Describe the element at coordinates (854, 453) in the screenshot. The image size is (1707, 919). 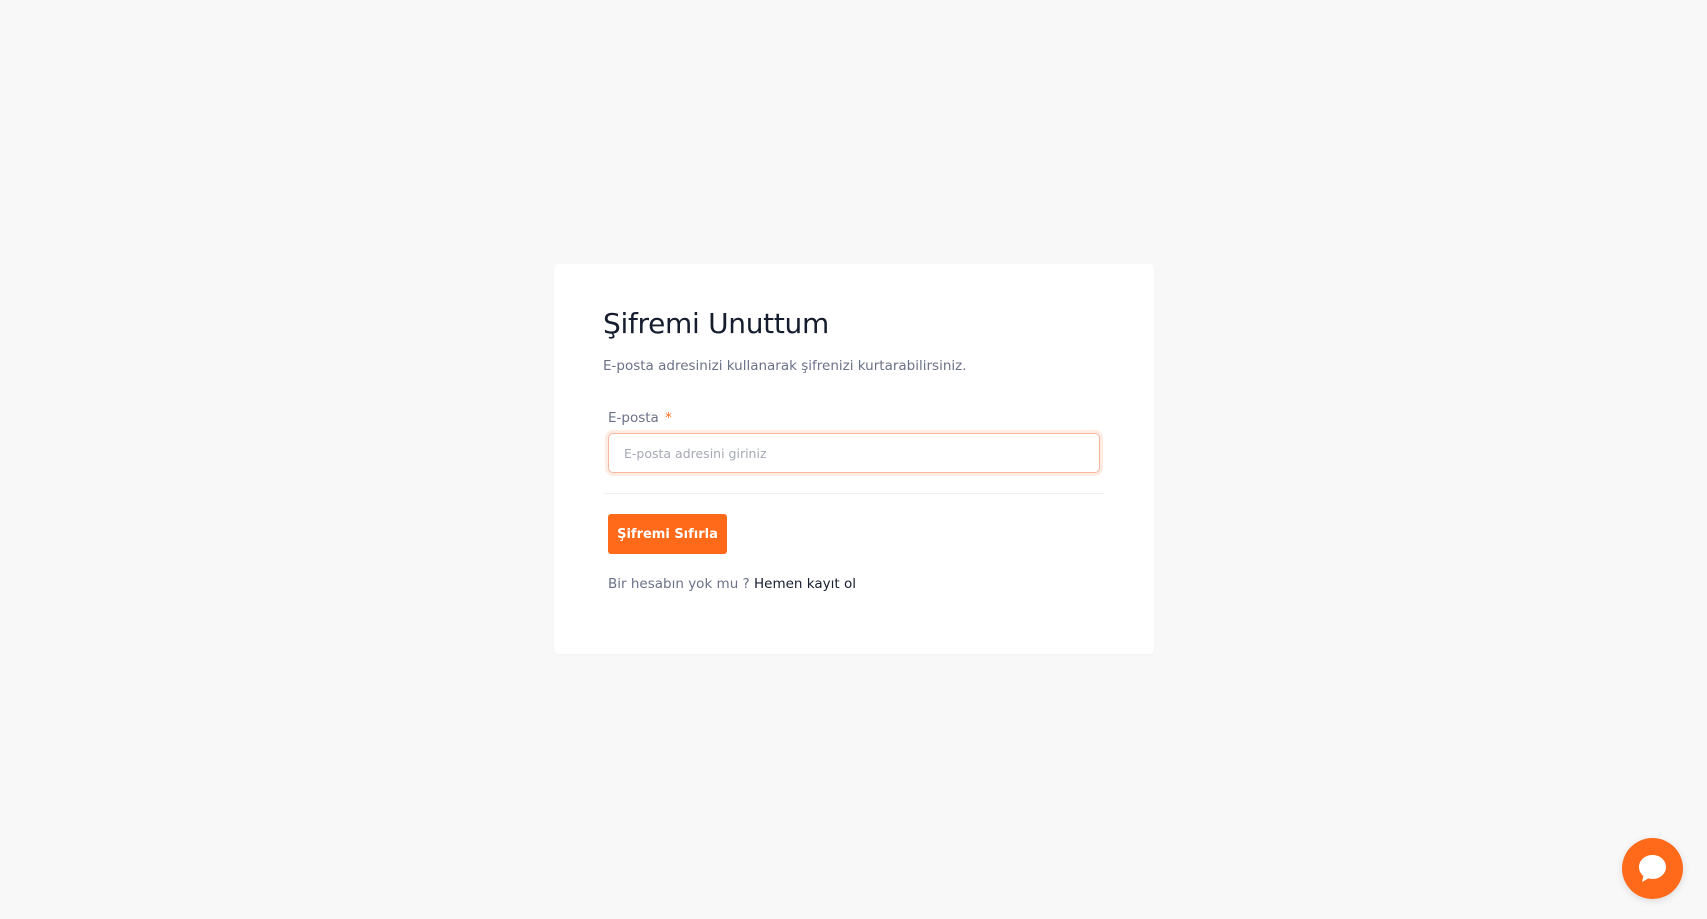
I see `email-input` at that location.